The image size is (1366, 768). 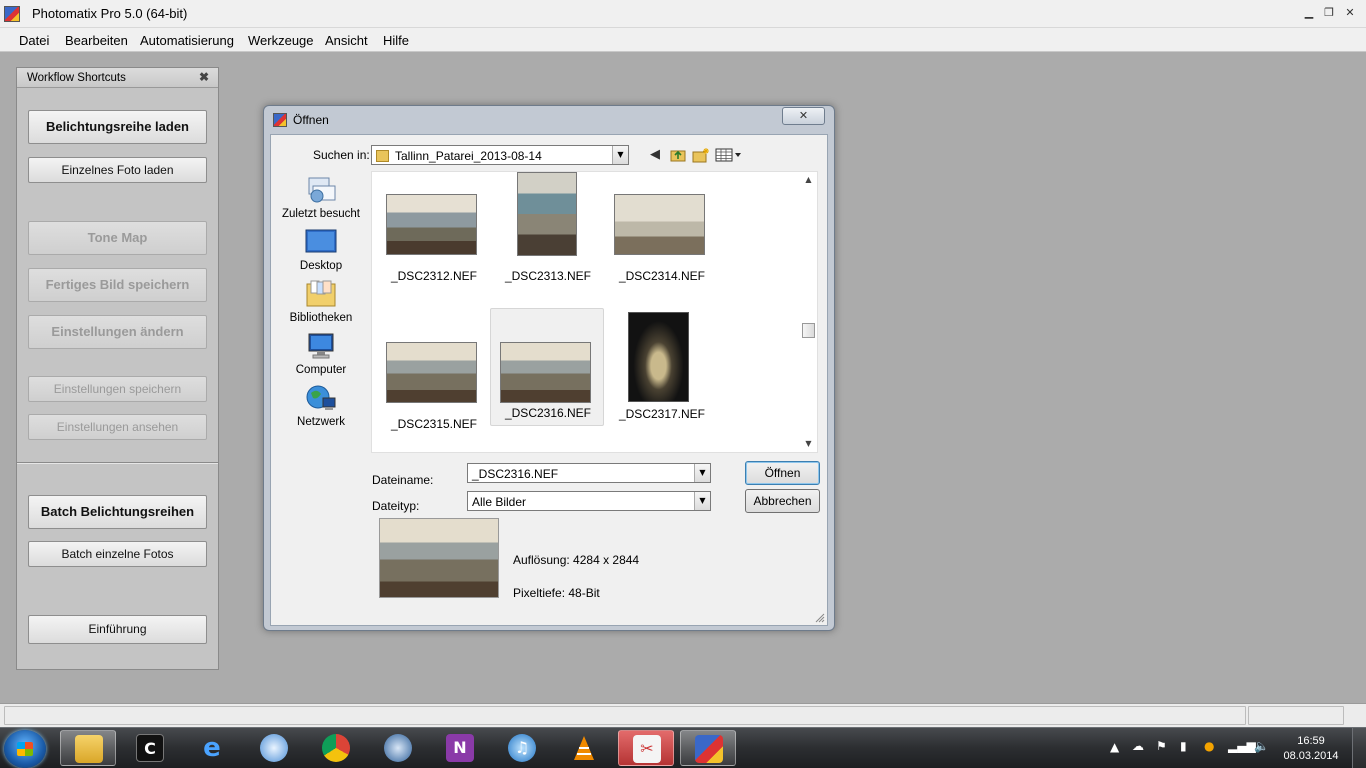 I want to click on file-tile-dsc2317: _DSC2317.NEF, so click(x=662, y=368).